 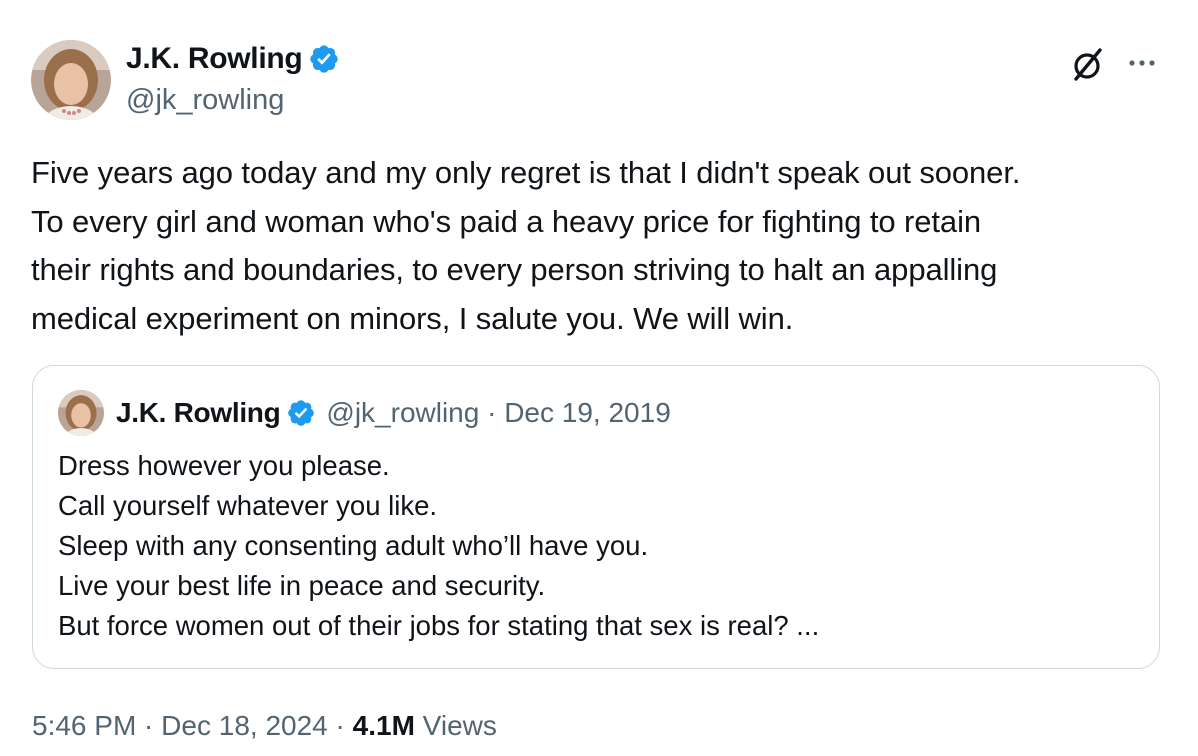 What do you see at coordinates (198, 413) in the screenshot?
I see `quoted-author-name: J.K. Rowling` at bounding box center [198, 413].